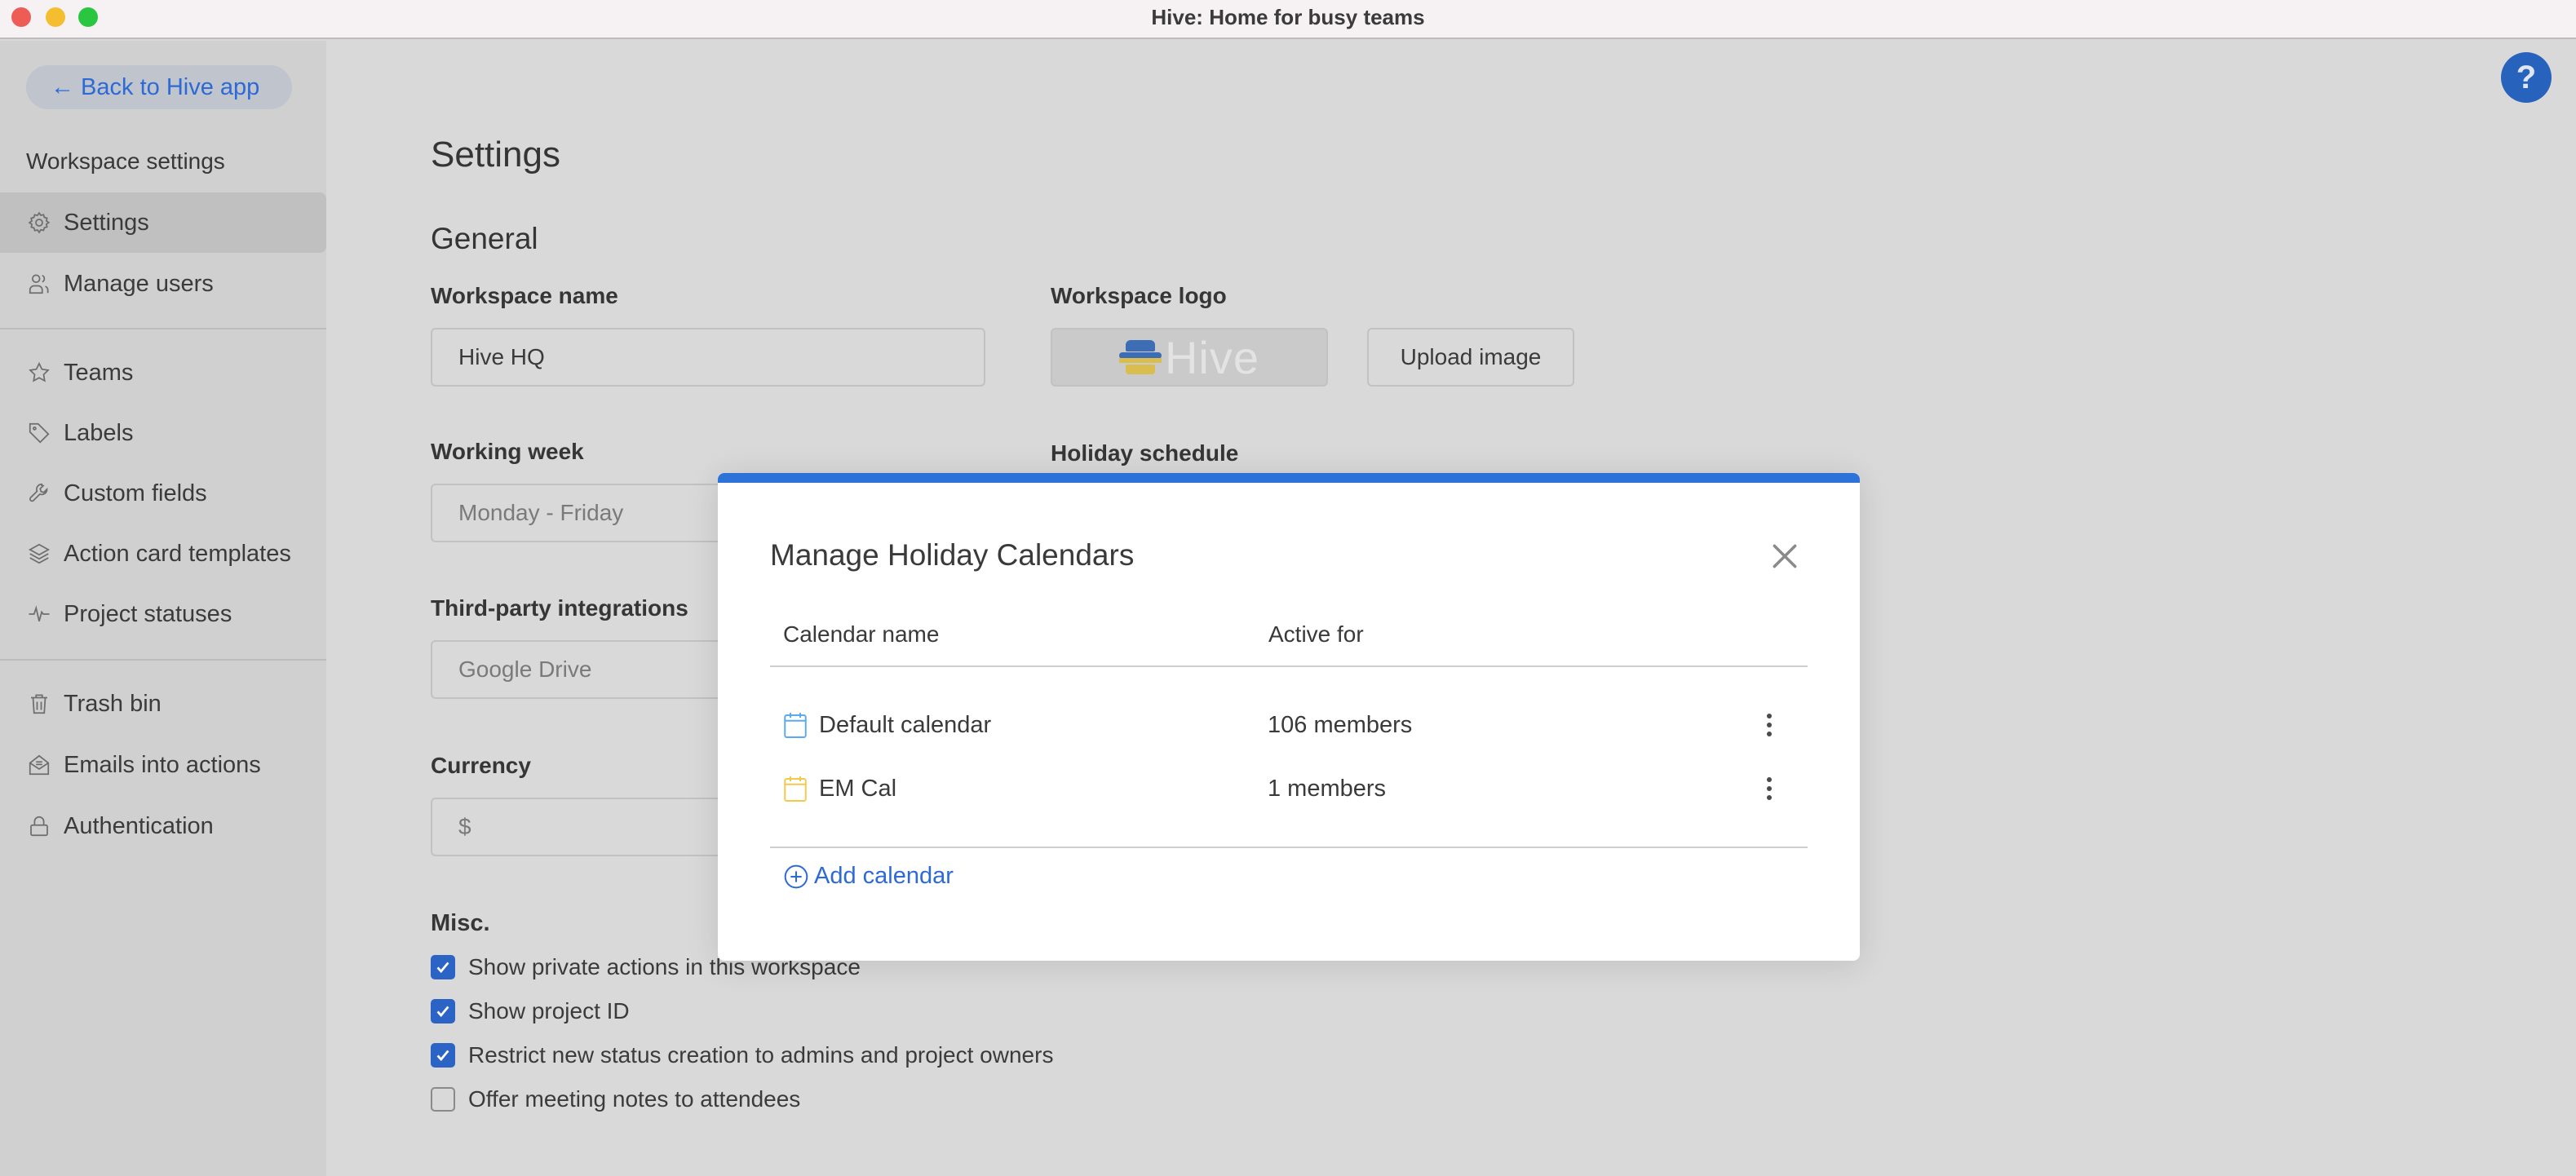  I want to click on option-offer-meeting-notes: Offer meeting notes to attendees, so click(615, 1099).